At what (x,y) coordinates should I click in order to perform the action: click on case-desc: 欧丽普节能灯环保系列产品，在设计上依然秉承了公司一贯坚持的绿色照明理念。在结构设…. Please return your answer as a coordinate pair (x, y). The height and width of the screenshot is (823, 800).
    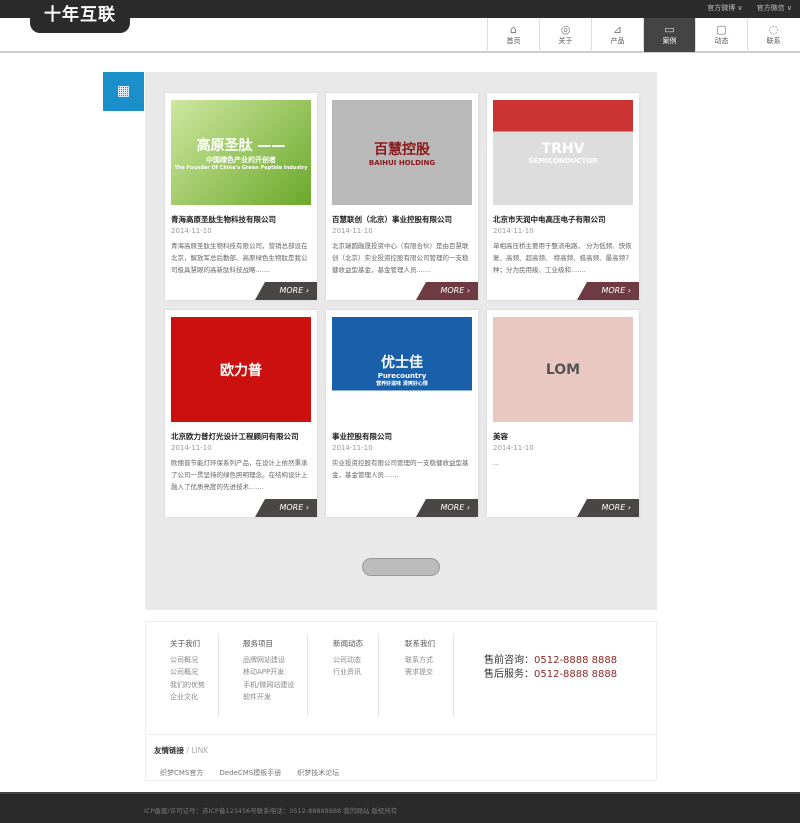
    Looking at the image, I should click on (239, 475).